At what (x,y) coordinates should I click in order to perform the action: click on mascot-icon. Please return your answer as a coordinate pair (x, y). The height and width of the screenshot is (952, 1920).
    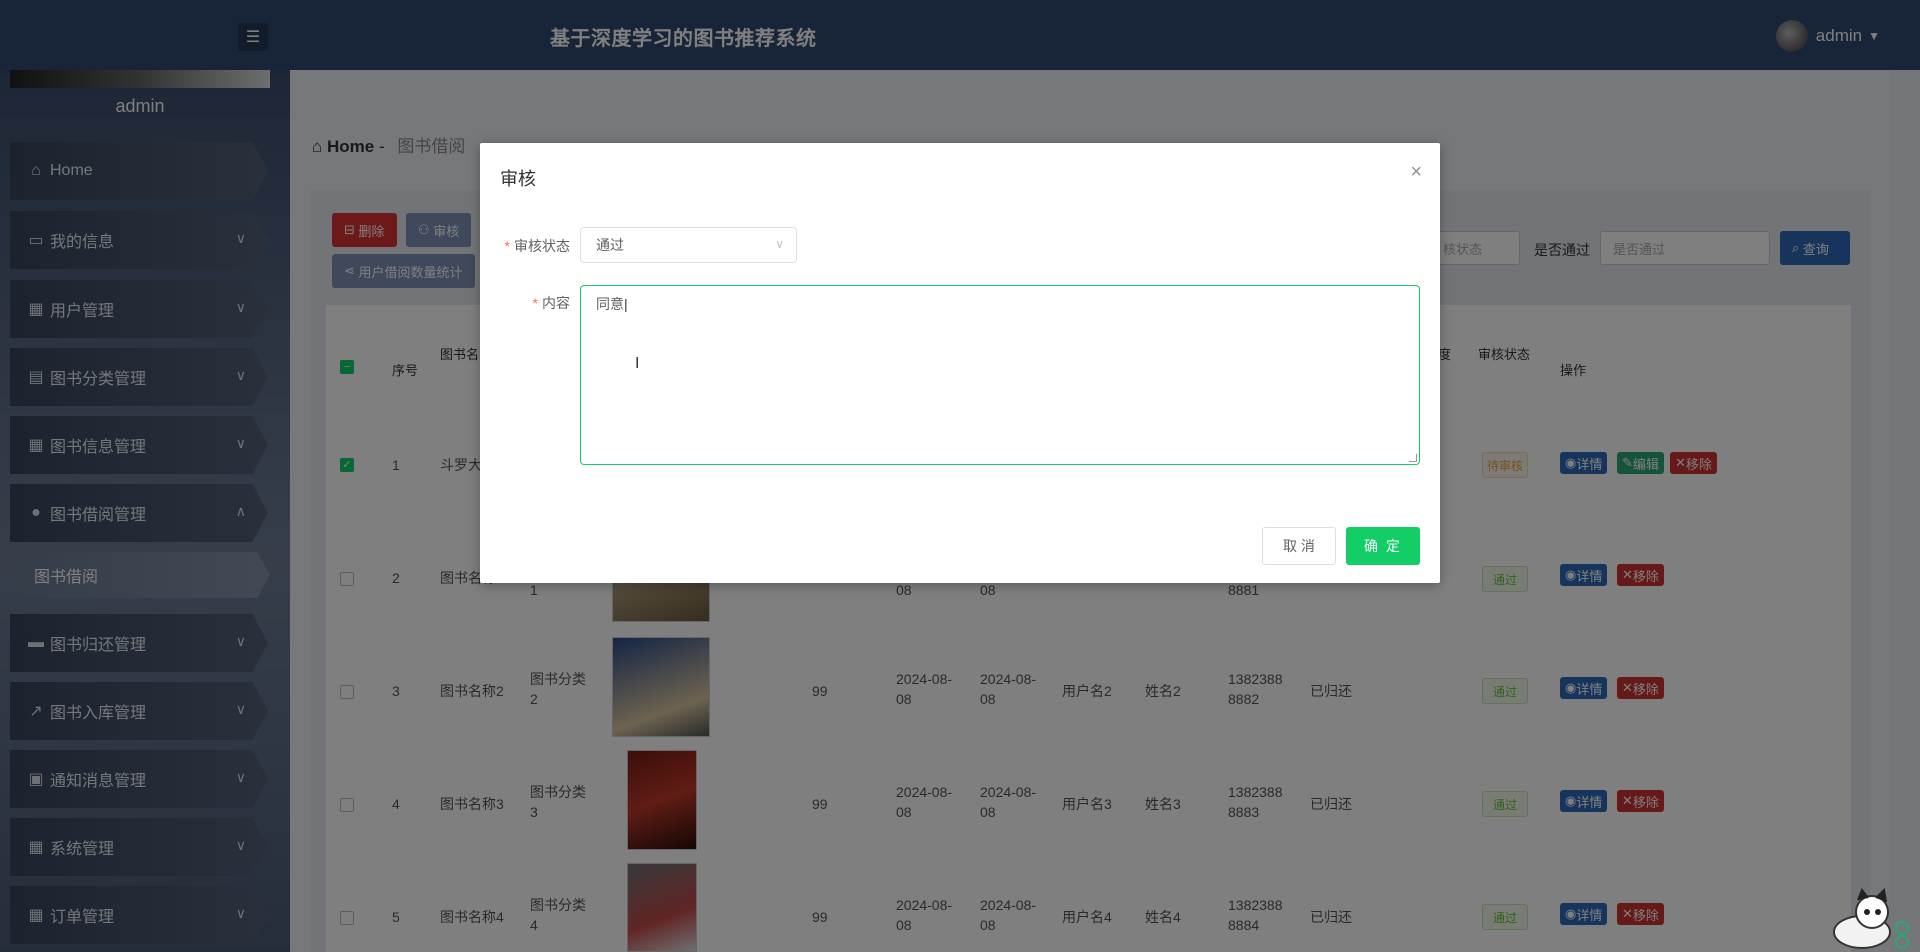
    Looking at the image, I should click on (1871, 919).